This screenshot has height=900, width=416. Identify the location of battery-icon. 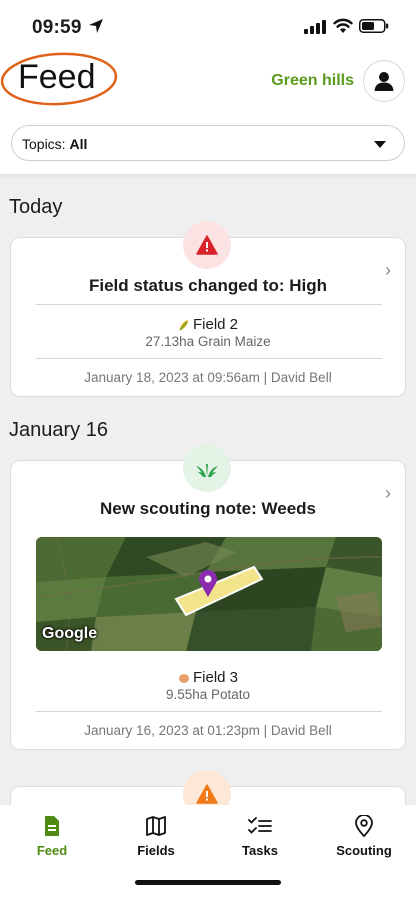
(374, 26).